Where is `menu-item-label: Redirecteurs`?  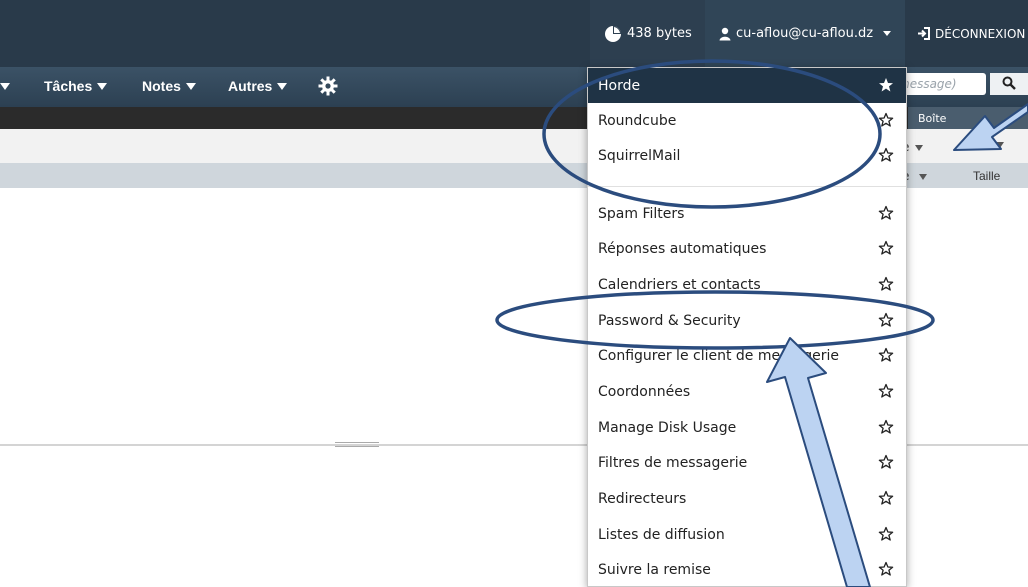
menu-item-label: Redirecteurs is located at coordinates (642, 498).